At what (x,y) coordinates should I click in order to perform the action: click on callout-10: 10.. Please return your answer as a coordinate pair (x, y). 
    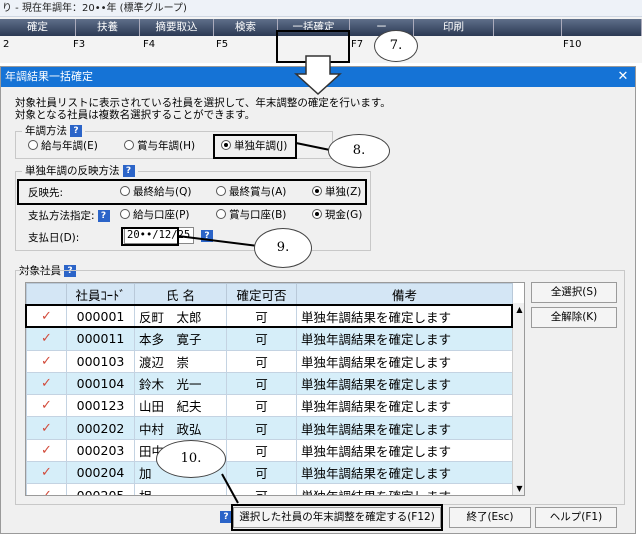
    Looking at the image, I should click on (191, 459).